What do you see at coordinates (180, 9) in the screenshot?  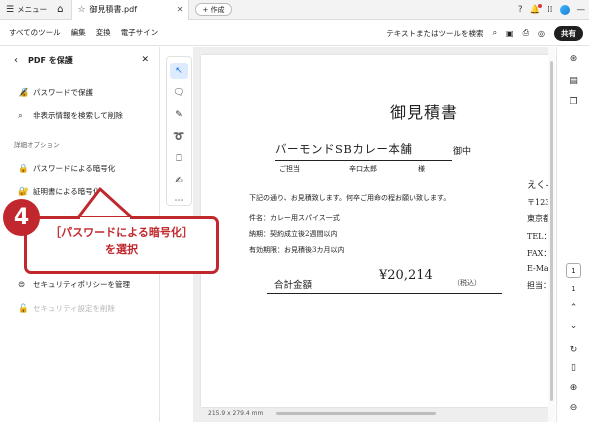 I see `close-tab-icon: ✕` at bounding box center [180, 9].